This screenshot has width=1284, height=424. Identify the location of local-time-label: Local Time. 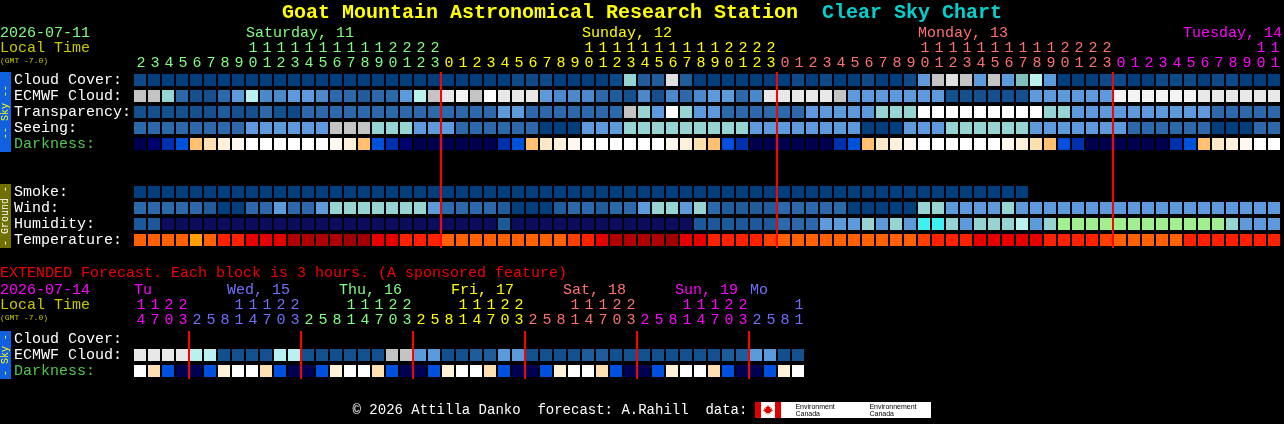
(45, 48).